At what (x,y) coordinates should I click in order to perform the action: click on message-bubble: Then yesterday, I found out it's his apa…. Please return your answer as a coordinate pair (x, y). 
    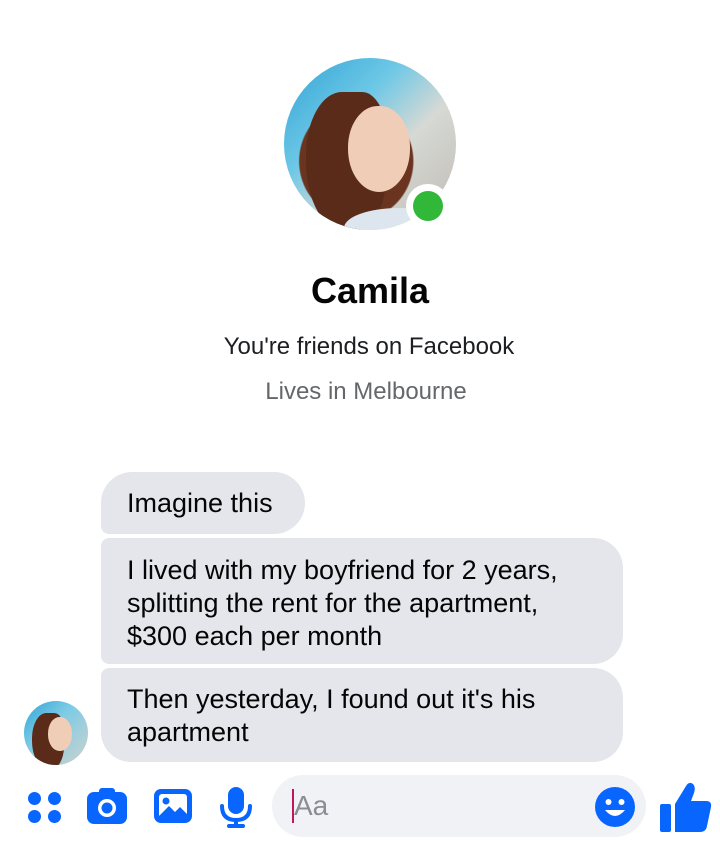
    Looking at the image, I should click on (362, 715).